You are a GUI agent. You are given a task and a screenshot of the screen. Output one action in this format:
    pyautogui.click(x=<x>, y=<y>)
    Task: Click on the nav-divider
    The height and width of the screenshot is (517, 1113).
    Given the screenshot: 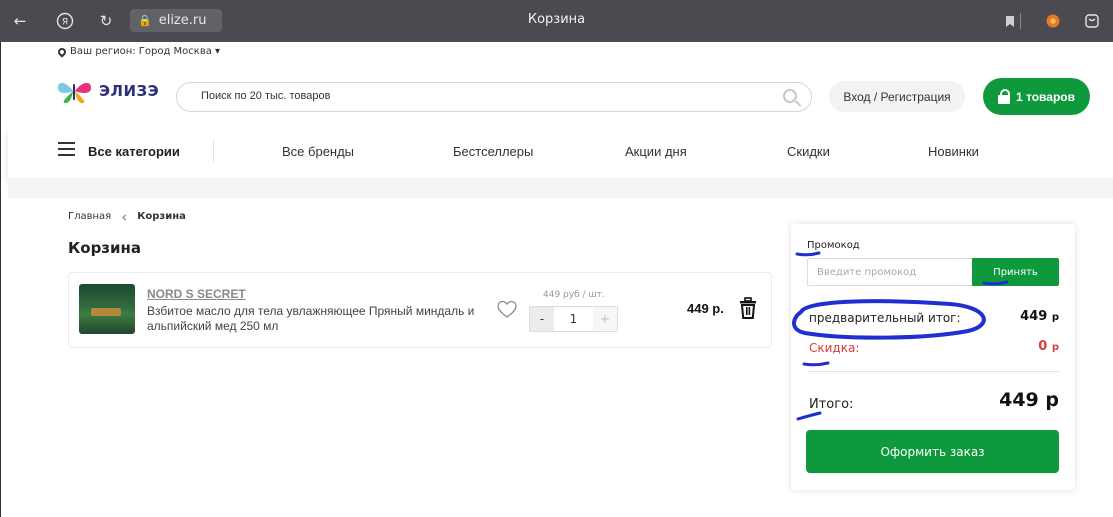 What is the action you would take?
    pyautogui.click(x=213, y=151)
    